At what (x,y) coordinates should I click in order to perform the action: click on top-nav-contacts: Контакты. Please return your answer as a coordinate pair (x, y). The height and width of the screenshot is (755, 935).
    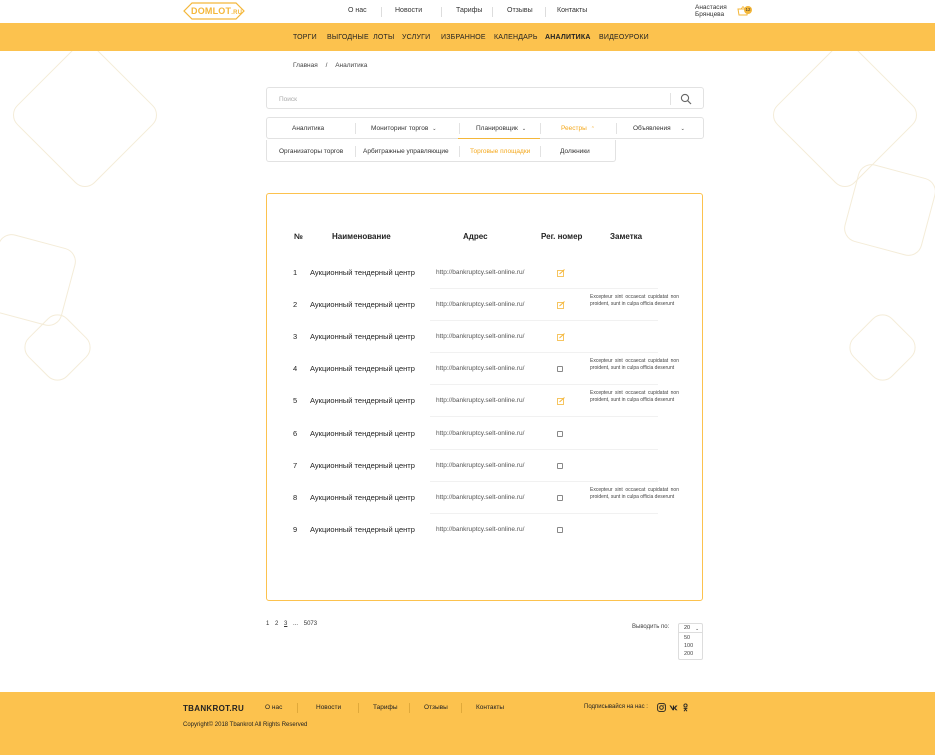
    Looking at the image, I should click on (572, 10).